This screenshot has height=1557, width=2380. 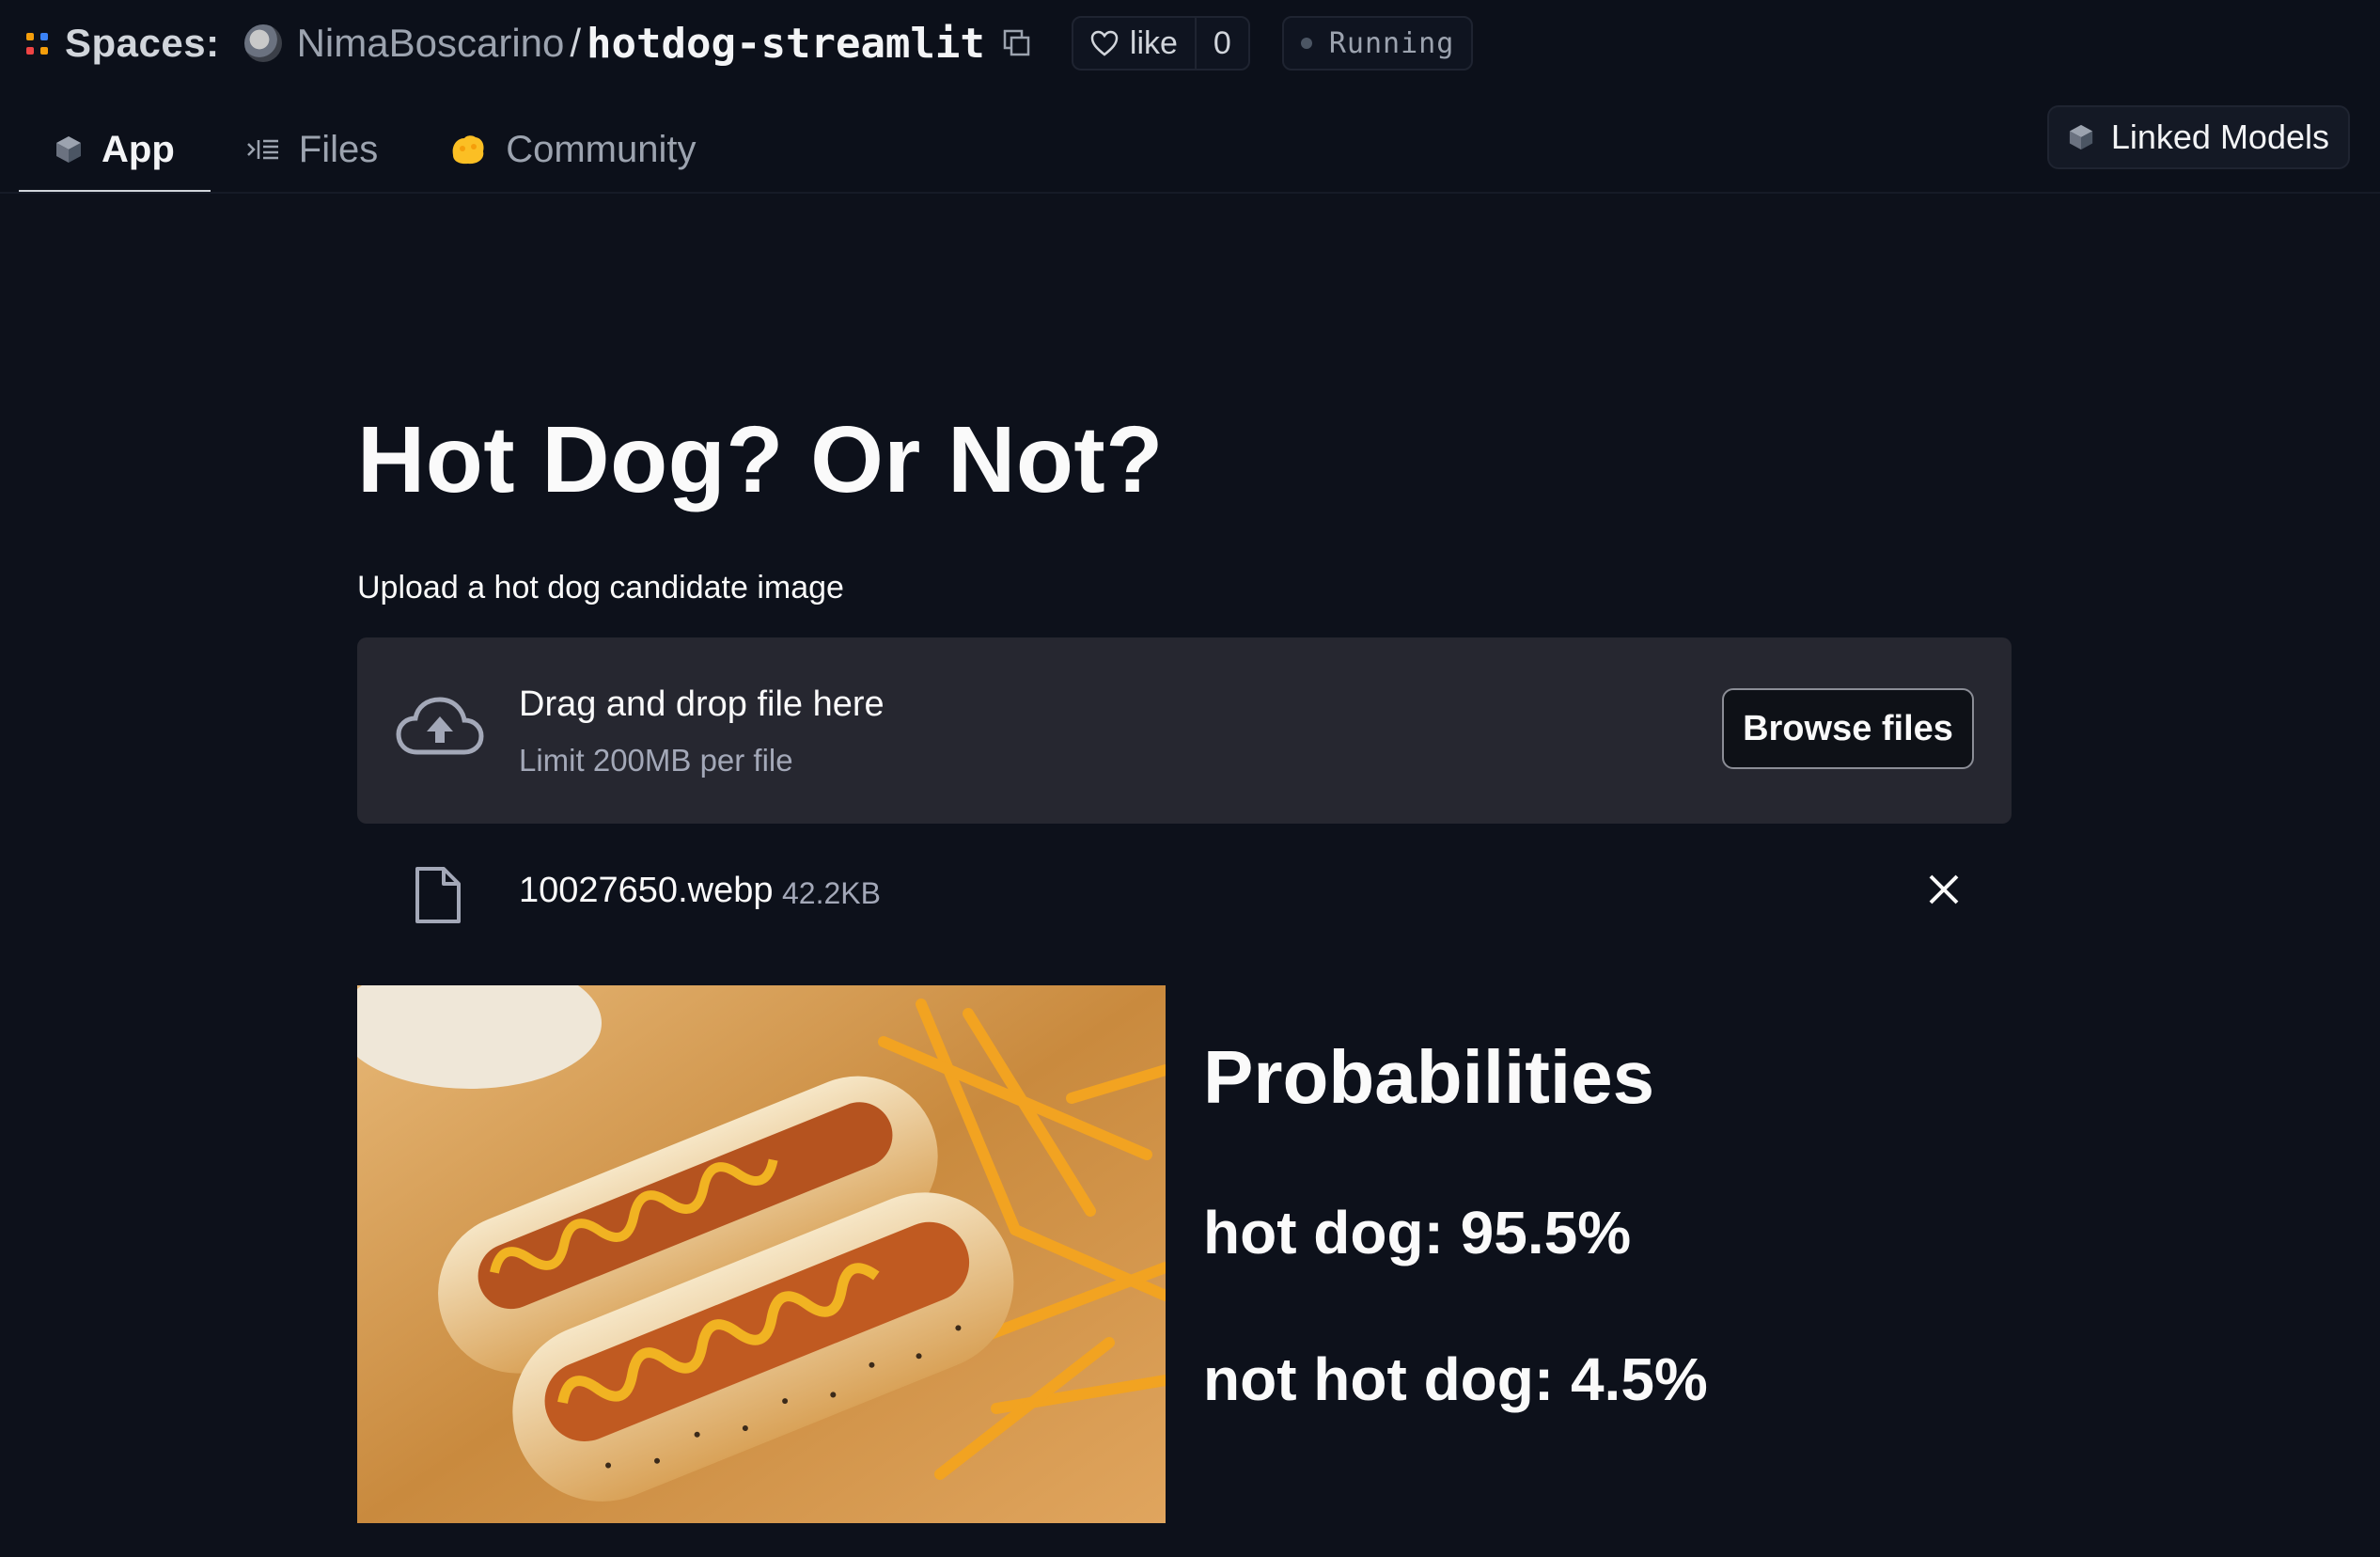 I want to click on file-icon, so click(x=438, y=897).